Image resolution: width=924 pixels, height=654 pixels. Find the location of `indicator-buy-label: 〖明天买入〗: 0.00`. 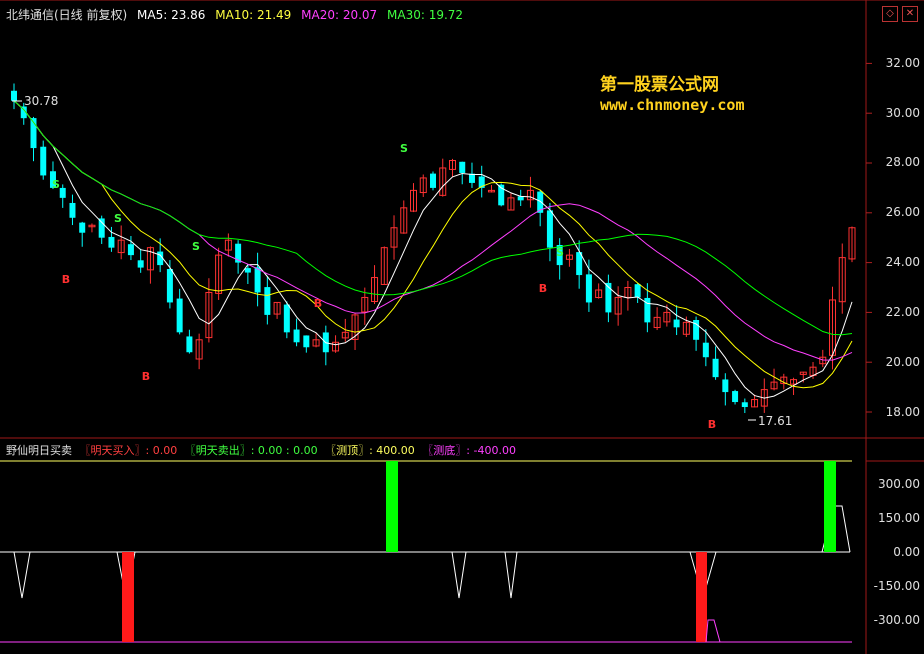

indicator-buy-label: 〖明天买入〗: 0.00 is located at coordinates (128, 450).